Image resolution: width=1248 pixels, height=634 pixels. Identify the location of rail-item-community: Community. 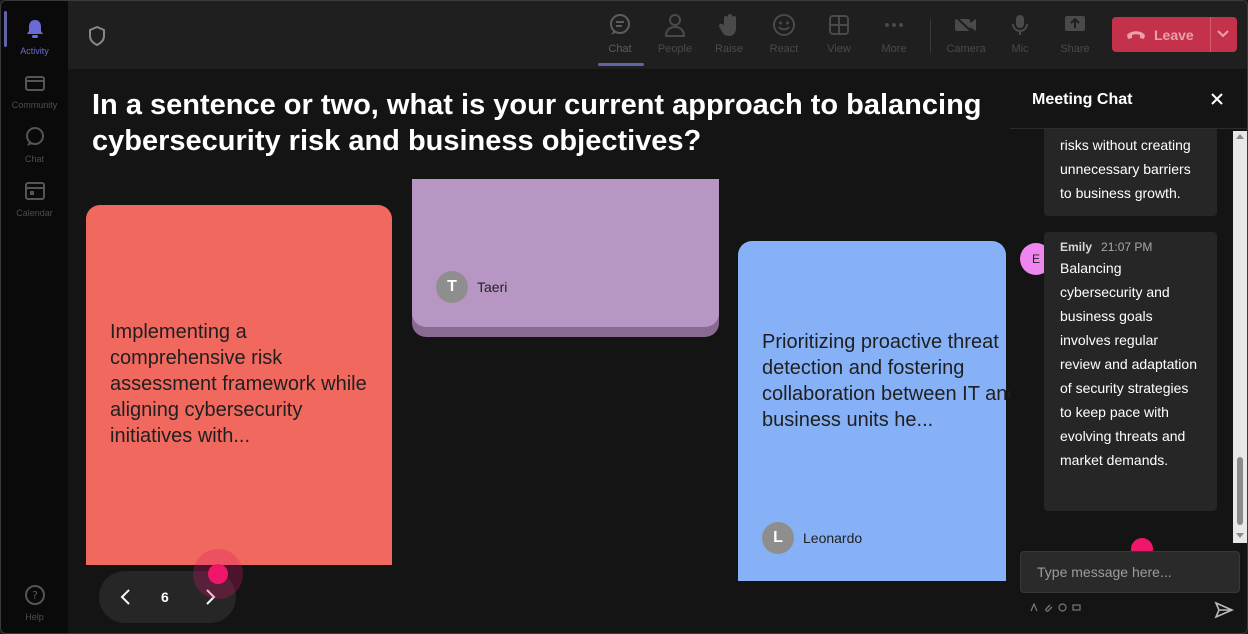
(34, 88).